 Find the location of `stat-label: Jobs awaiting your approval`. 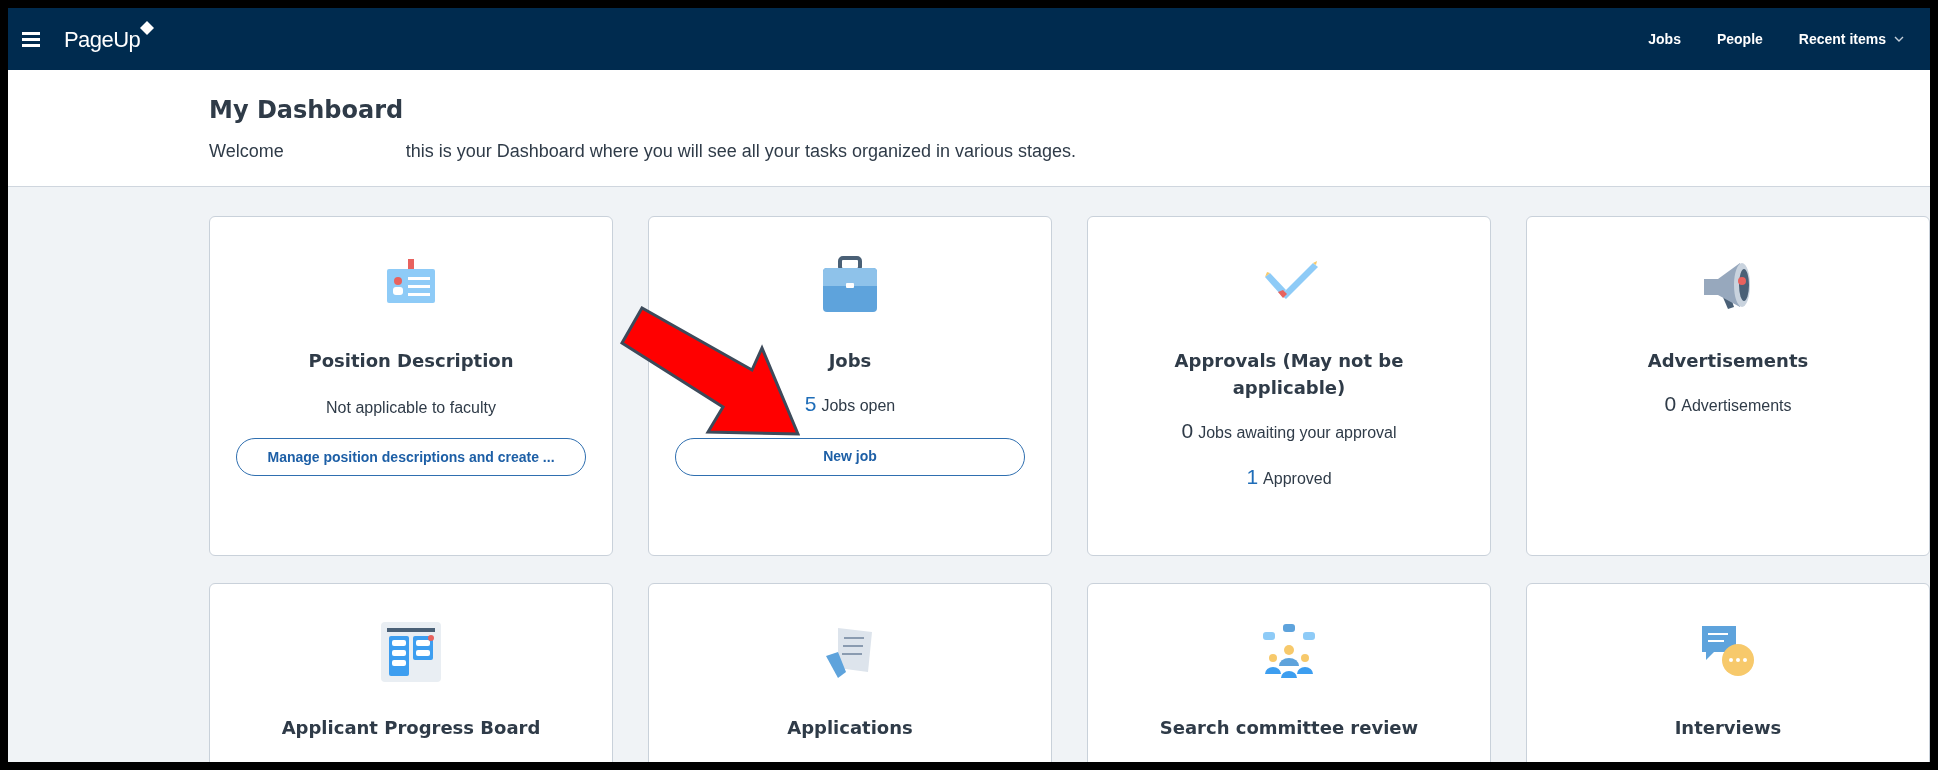

stat-label: Jobs awaiting your approval is located at coordinates (1297, 433).